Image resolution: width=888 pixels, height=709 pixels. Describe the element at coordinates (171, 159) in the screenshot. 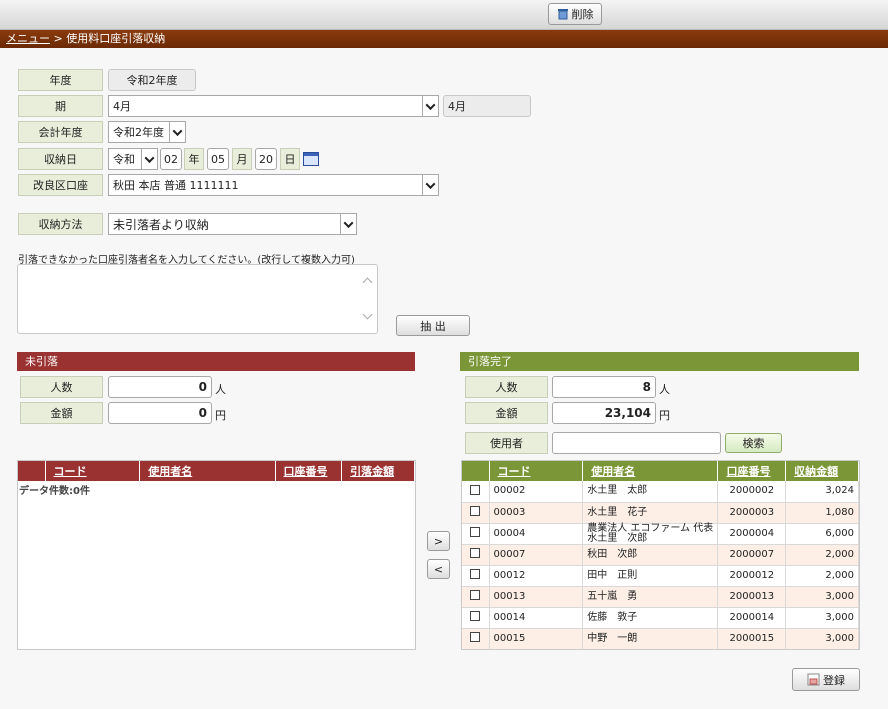

I see `year-num-input: 02` at that location.